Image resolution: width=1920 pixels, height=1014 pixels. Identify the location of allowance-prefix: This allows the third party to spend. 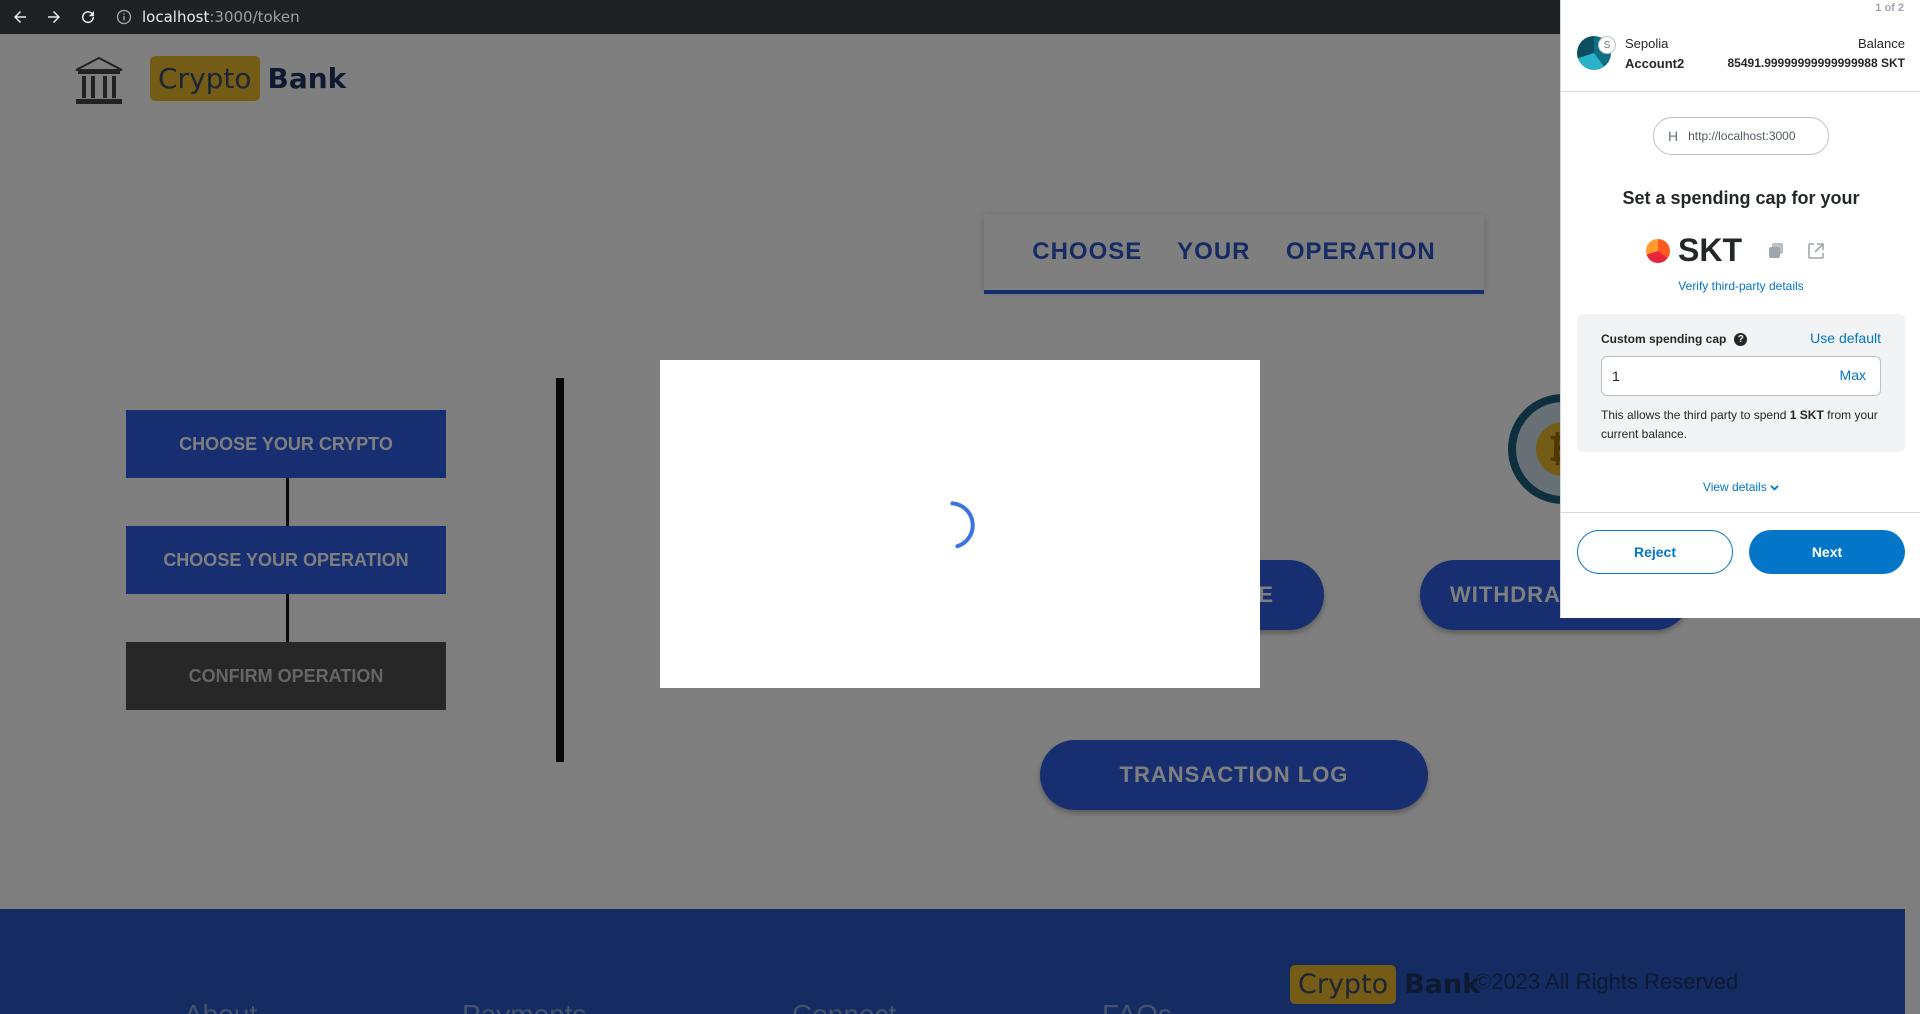
(1695, 415).